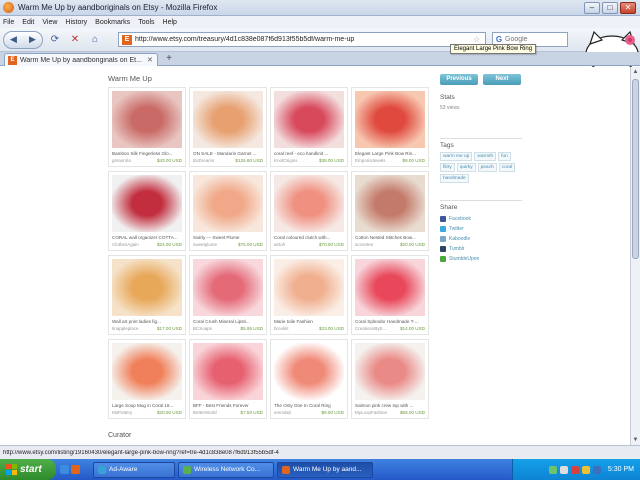 Image resolution: width=640 pixels, height=480 pixels. What do you see at coordinates (213, 244) in the screenshot?
I see `item-shop: sweetplume` at bounding box center [213, 244].